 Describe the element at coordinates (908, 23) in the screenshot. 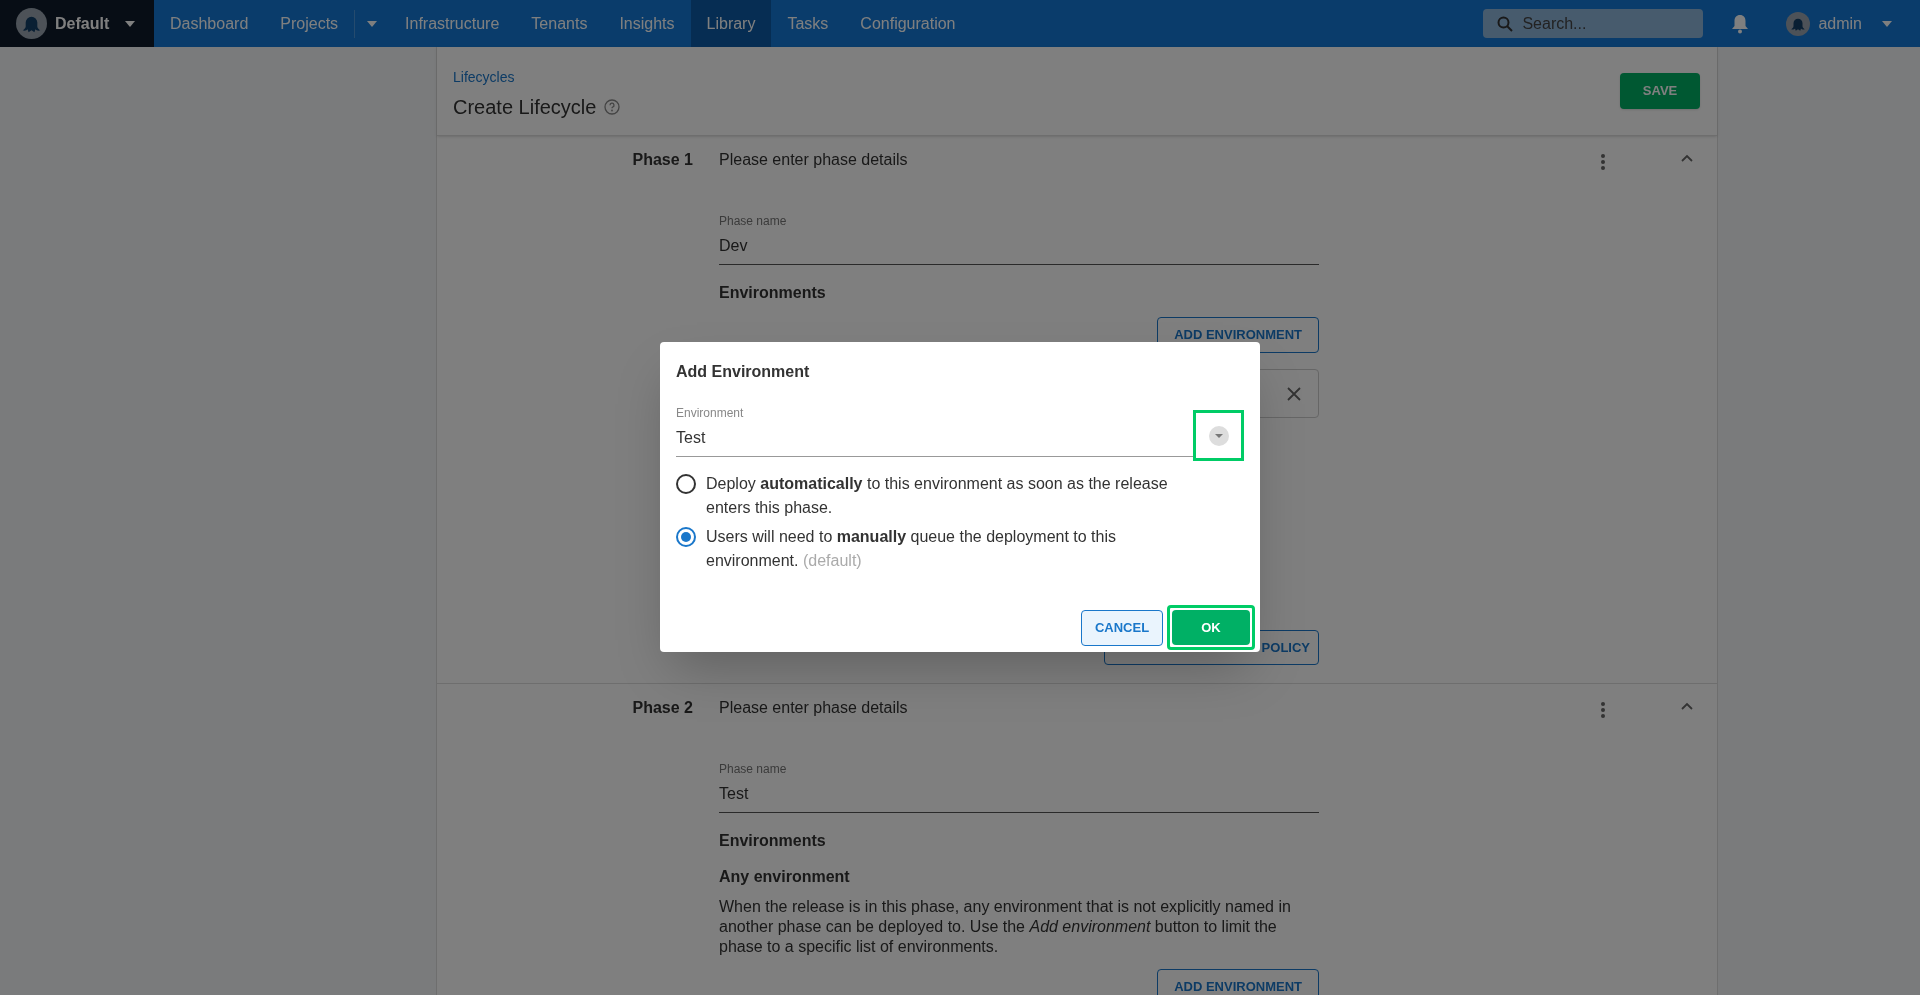

I see `nav-tab: Configuration` at that location.